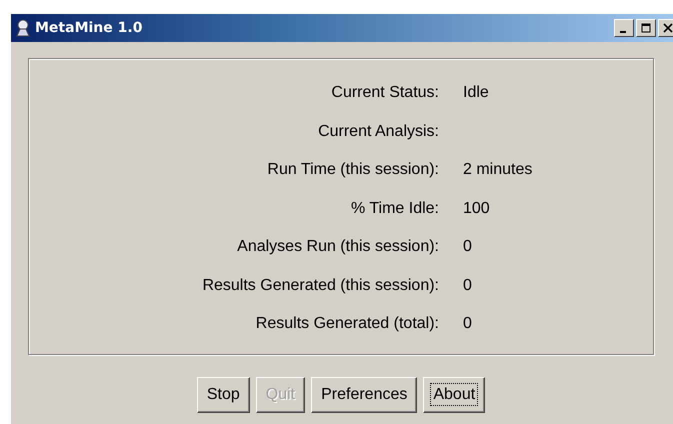 Image resolution: width=673 pixels, height=424 pixels. Describe the element at coordinates (454, 395) in the screenshot. I see `dialog-button: About` at that location.